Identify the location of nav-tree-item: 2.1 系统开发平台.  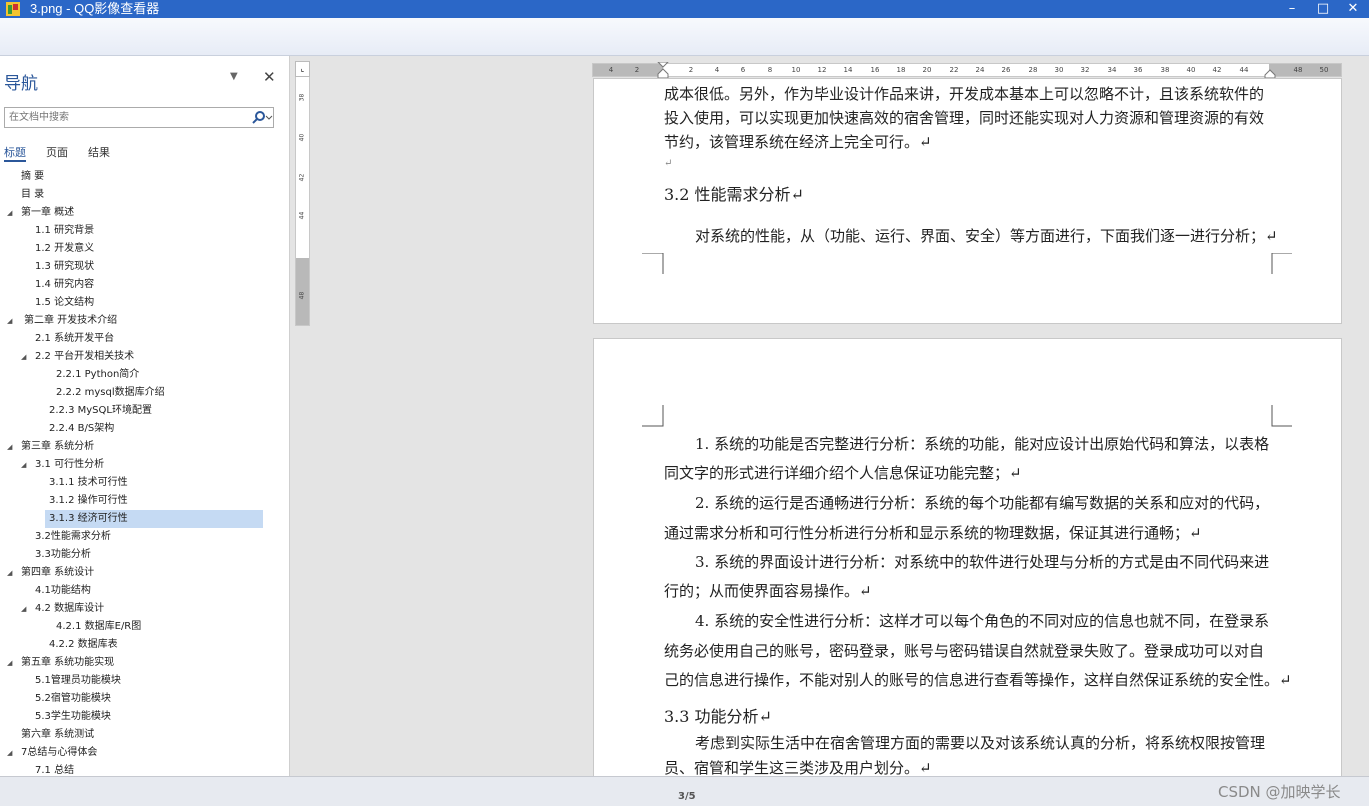
(144, 339).